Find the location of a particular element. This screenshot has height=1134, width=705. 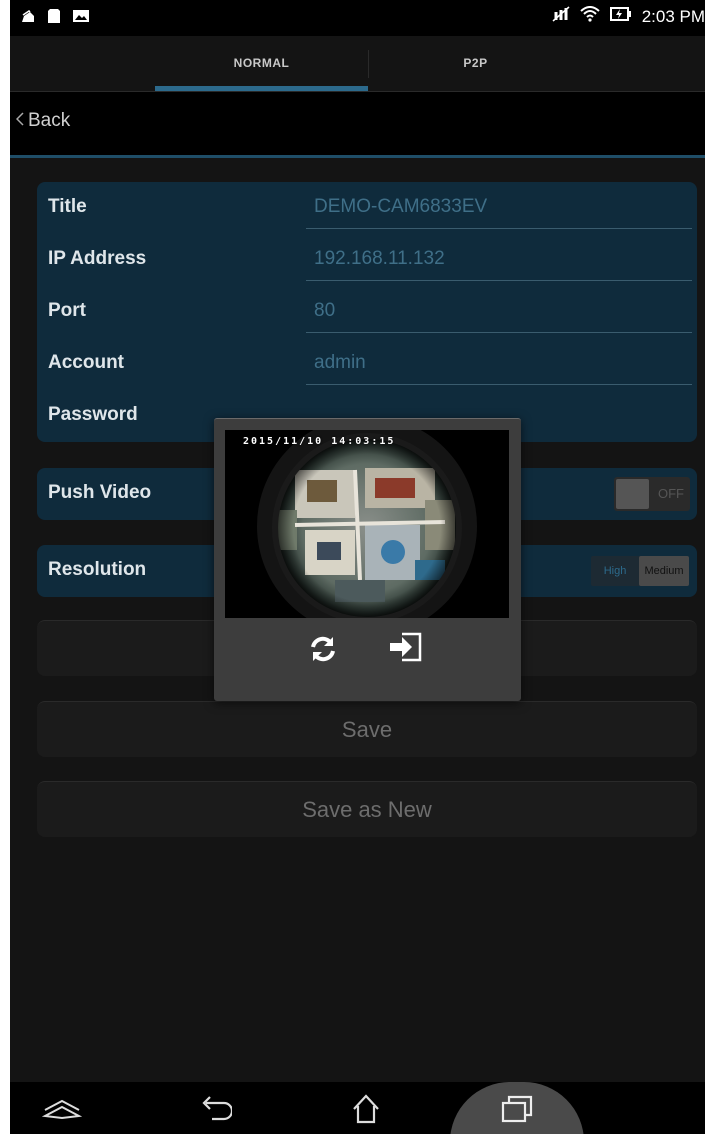

ip-address-label: IP Address is located at coordinates (97, 258).